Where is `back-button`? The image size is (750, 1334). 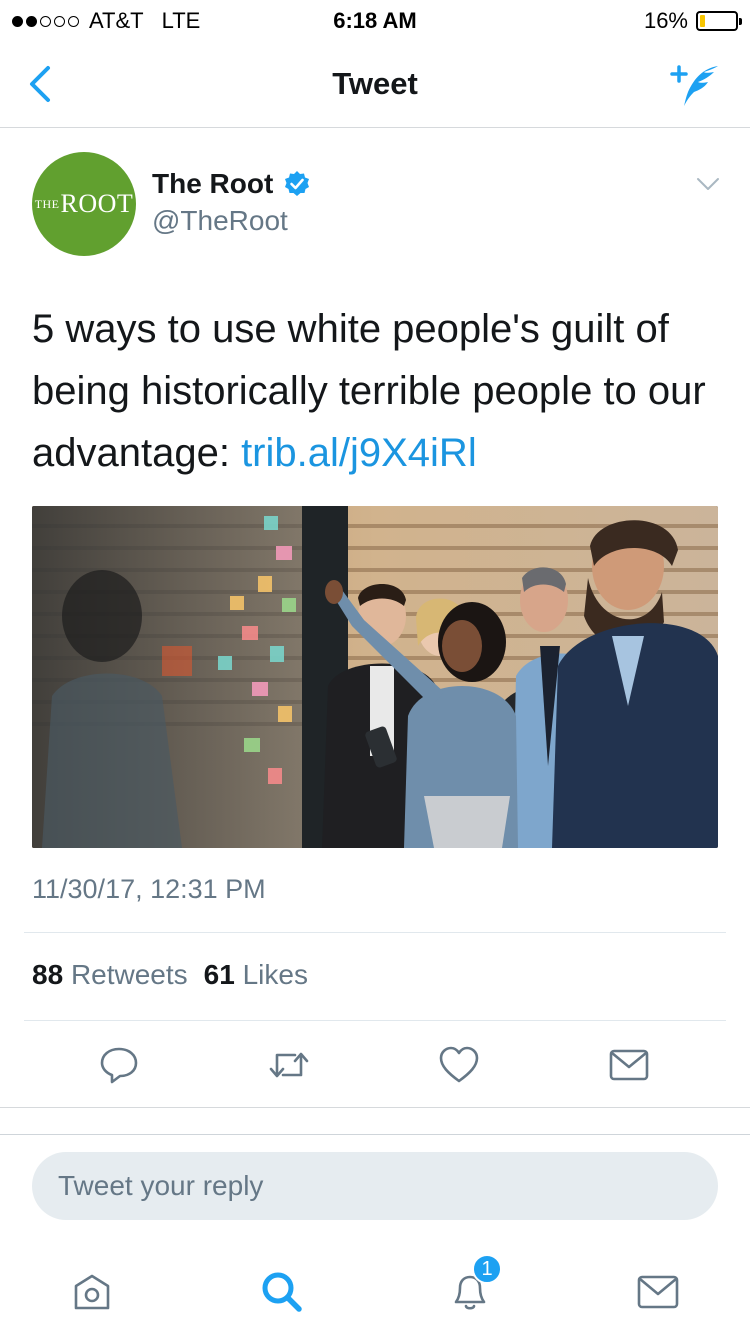 back-button is located at coordinates (42, 84).